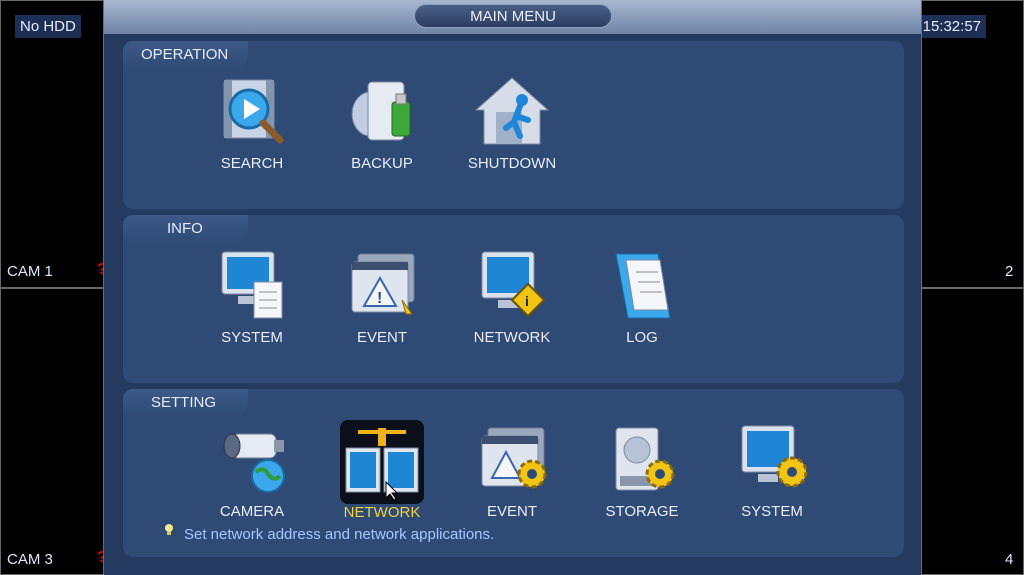  I want to click on setting-storage-item: STORAGE, so click(642, 472).